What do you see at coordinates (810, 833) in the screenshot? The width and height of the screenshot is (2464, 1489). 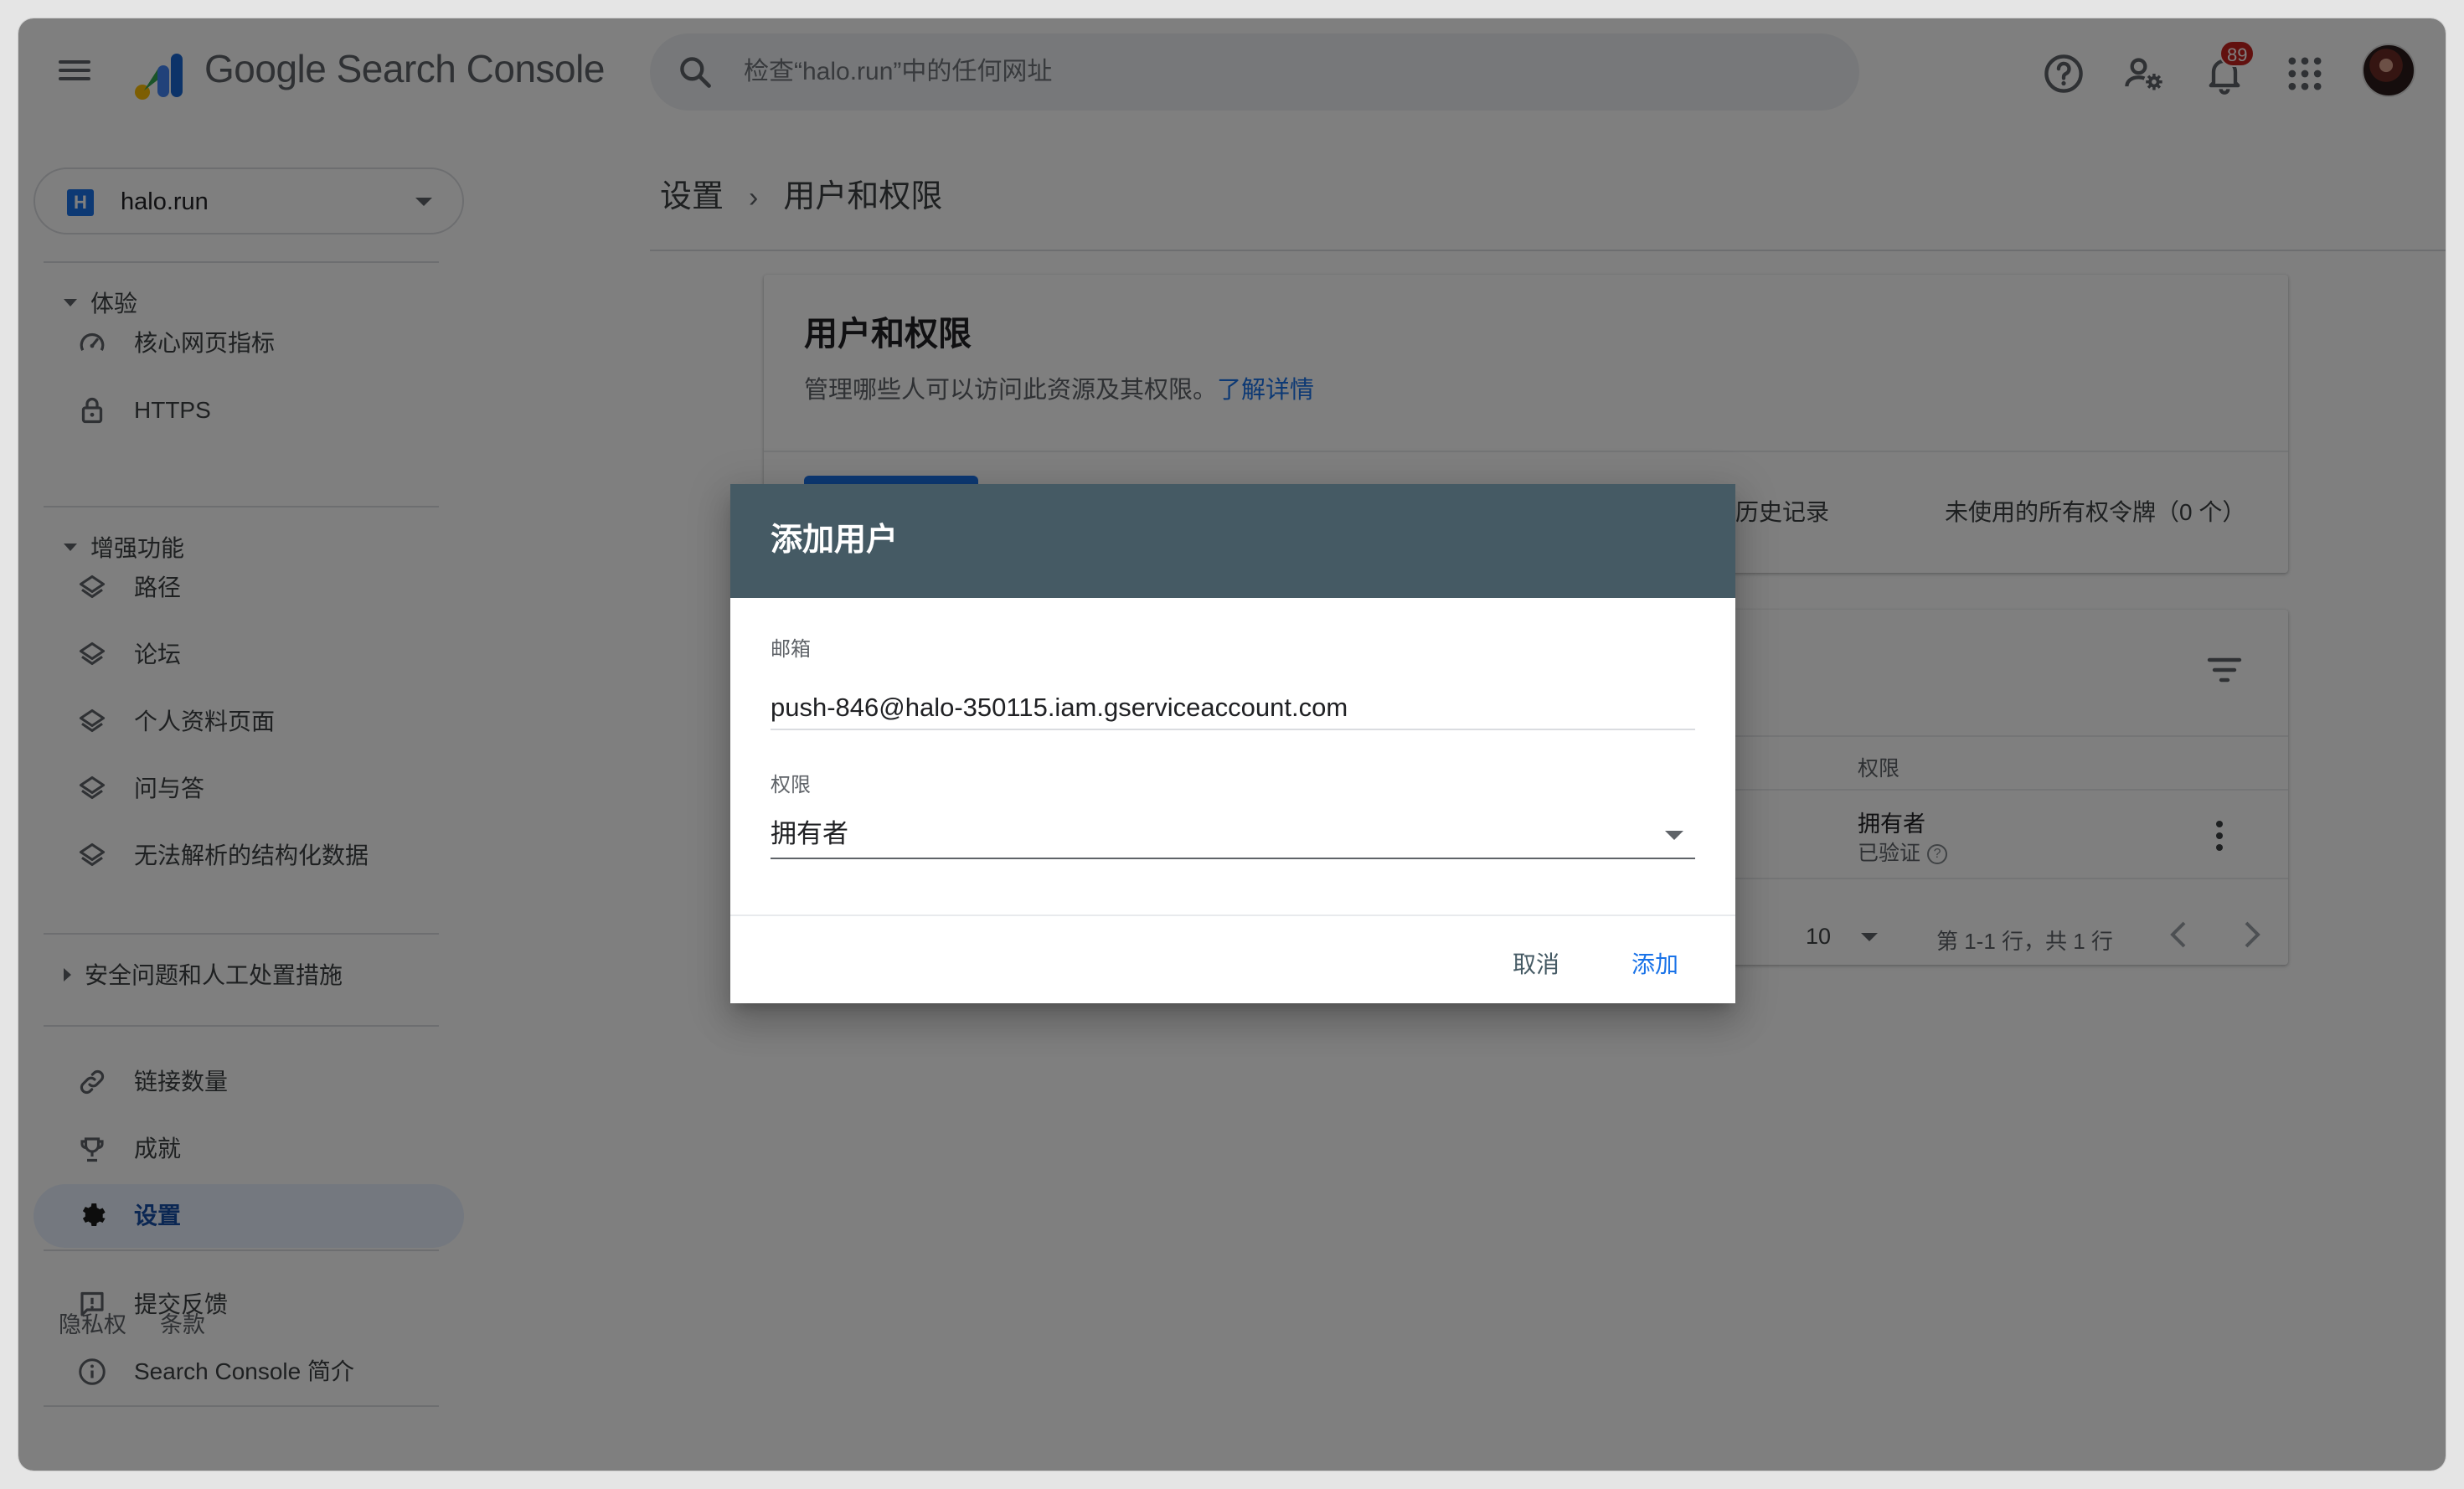 I see `permission-value: 拥有者` at bounding box center [810, 833].